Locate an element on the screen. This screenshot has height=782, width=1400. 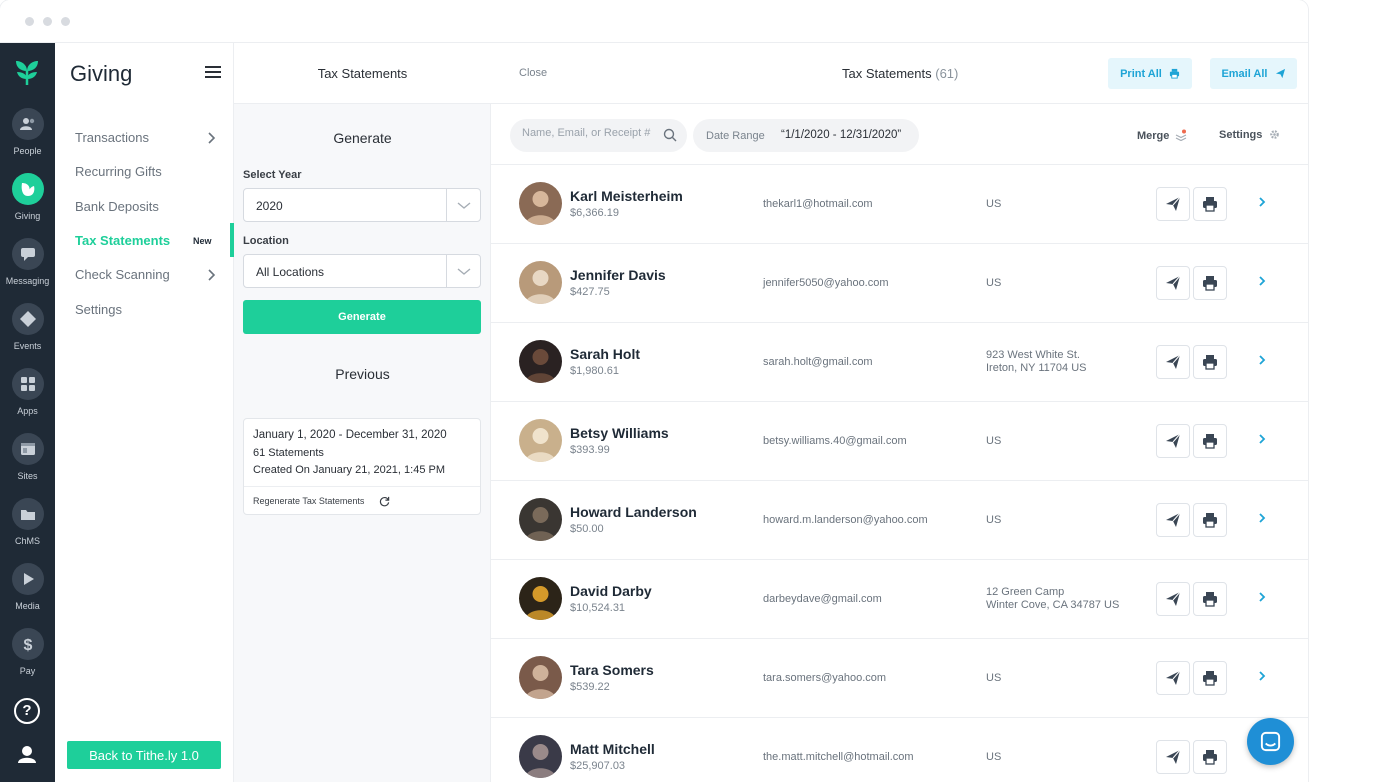
donor-name: Matt Mitchell is located at coordinates (612, 749).